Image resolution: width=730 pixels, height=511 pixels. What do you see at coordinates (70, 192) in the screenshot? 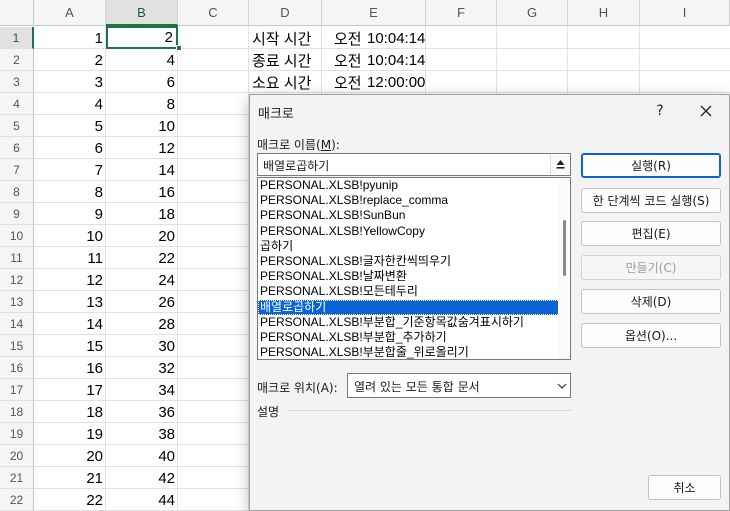
I see `cell-a8: 8` at bounding box center [70, 192].